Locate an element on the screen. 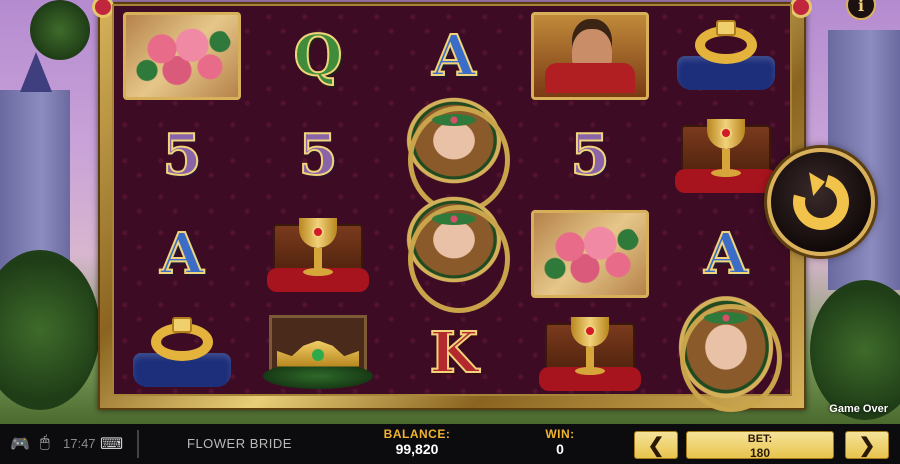  symbol-king: K is located at coordinates (454, 352).